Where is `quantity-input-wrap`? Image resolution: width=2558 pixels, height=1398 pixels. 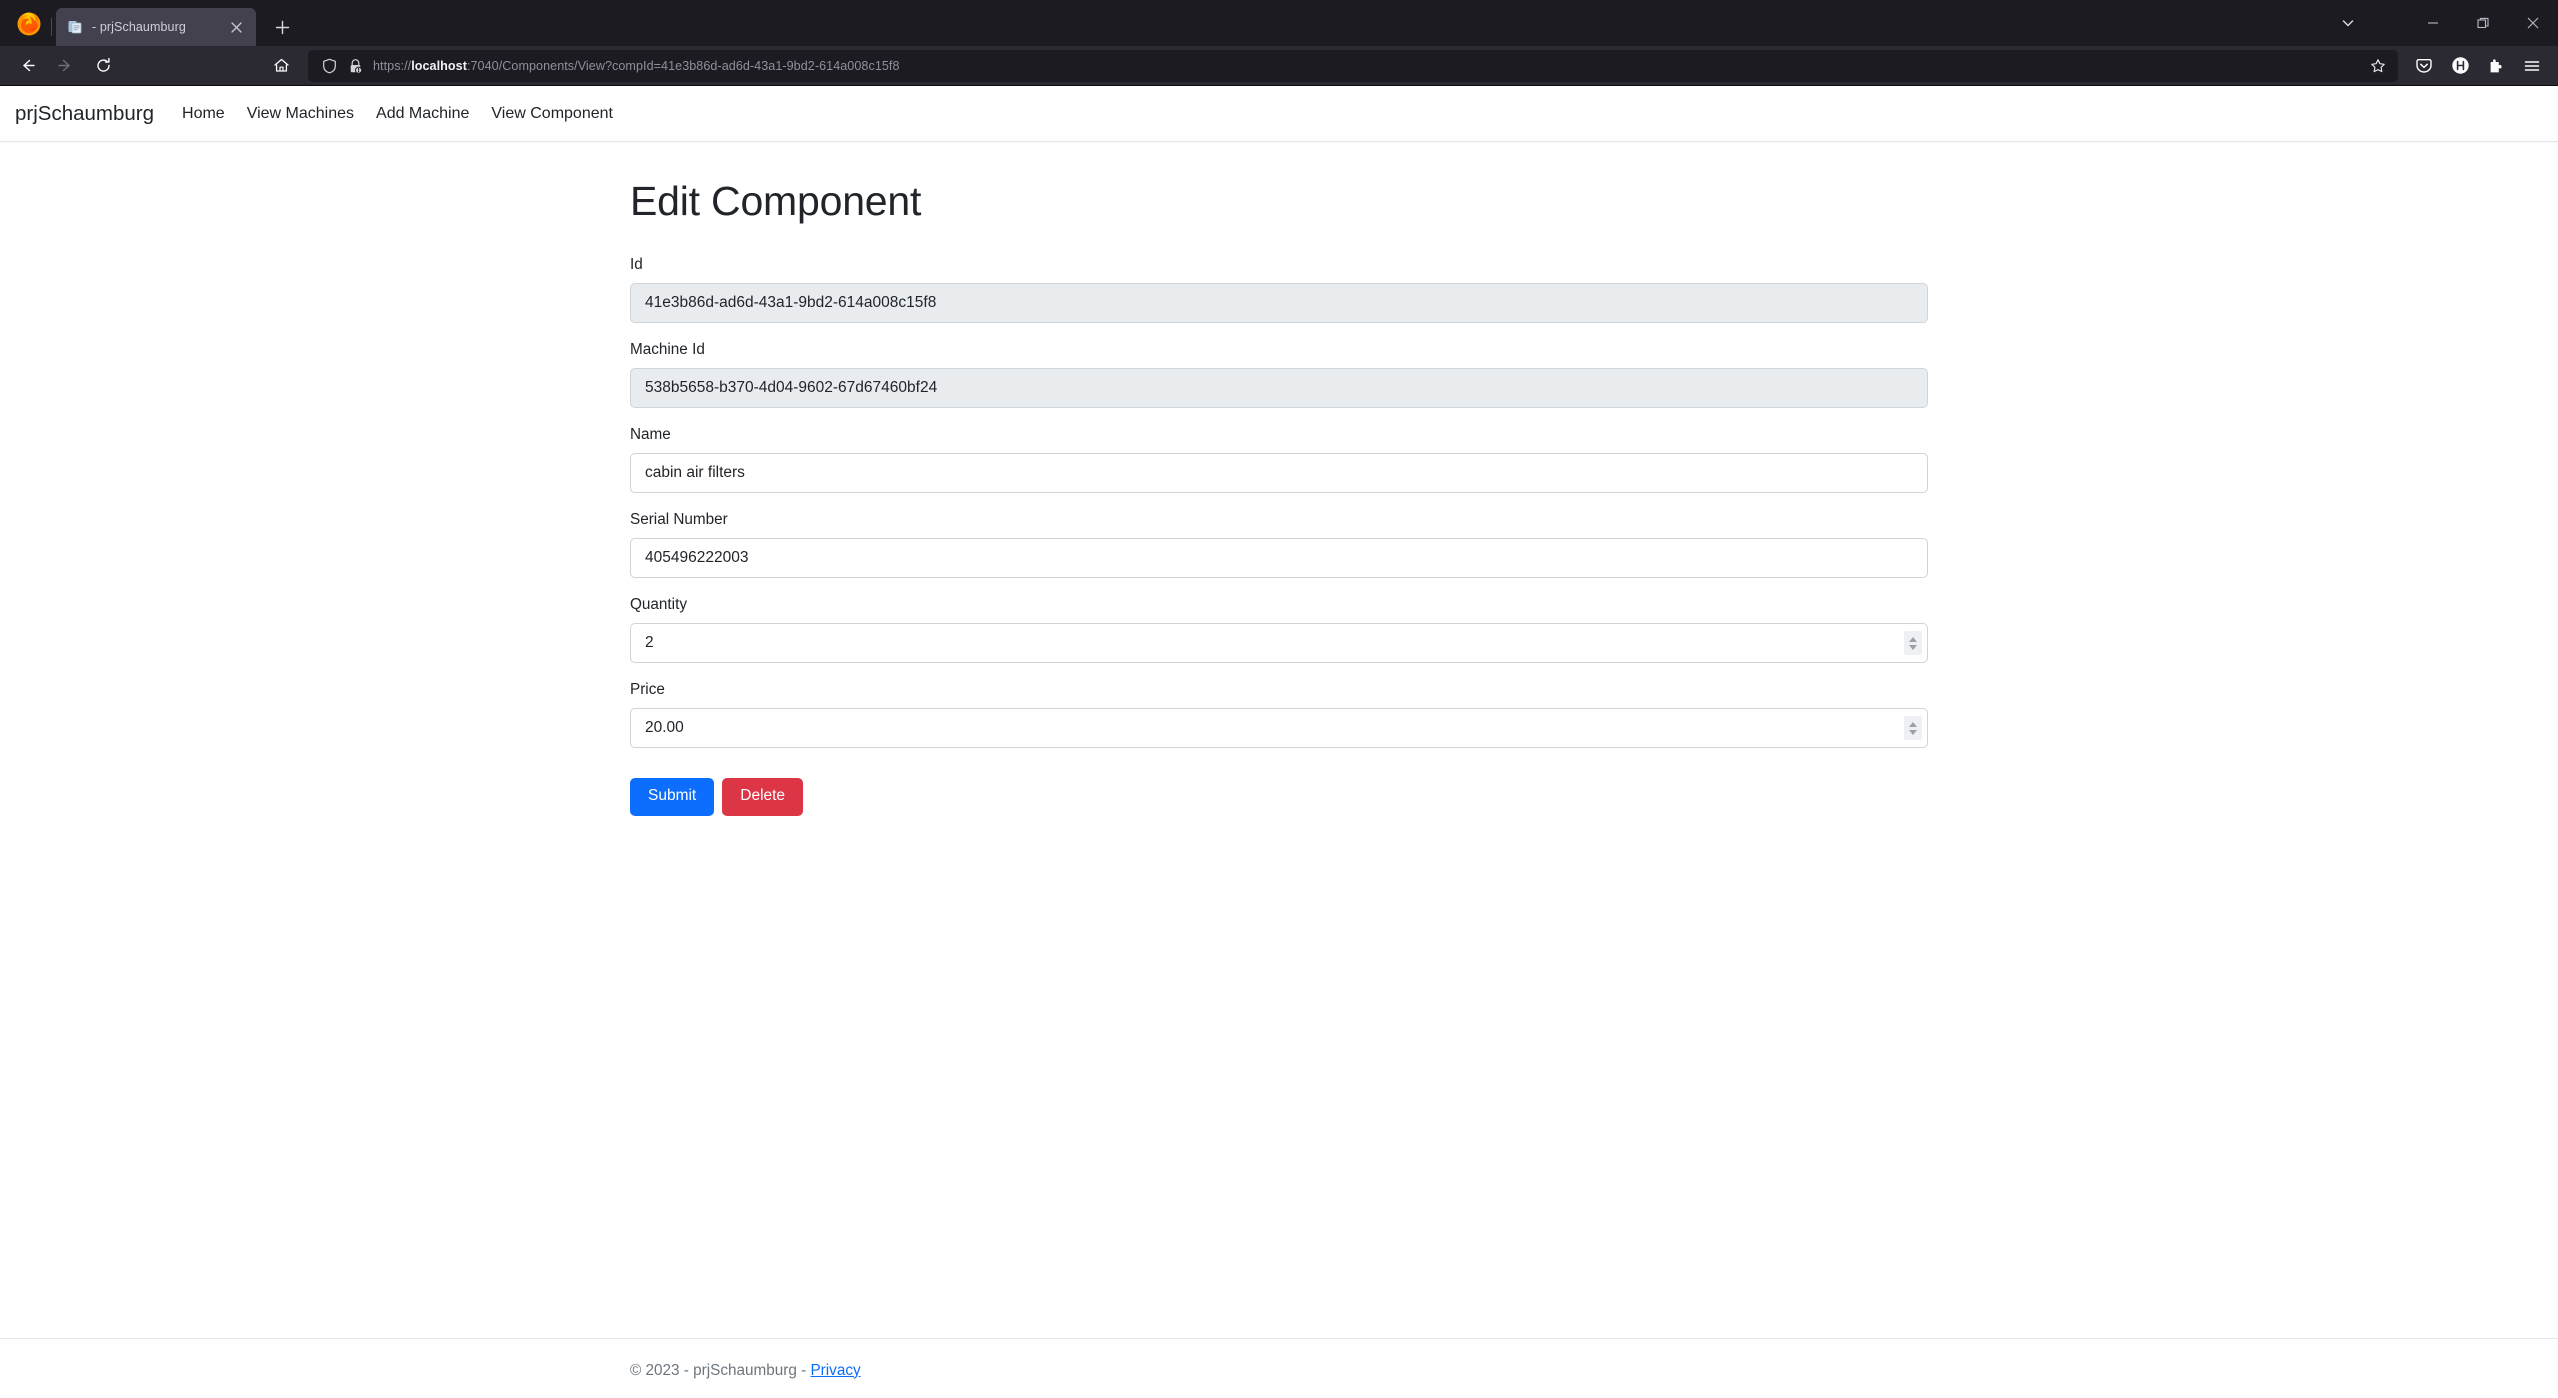
quantity-input-wrap is located at coordinates (1279, 643).